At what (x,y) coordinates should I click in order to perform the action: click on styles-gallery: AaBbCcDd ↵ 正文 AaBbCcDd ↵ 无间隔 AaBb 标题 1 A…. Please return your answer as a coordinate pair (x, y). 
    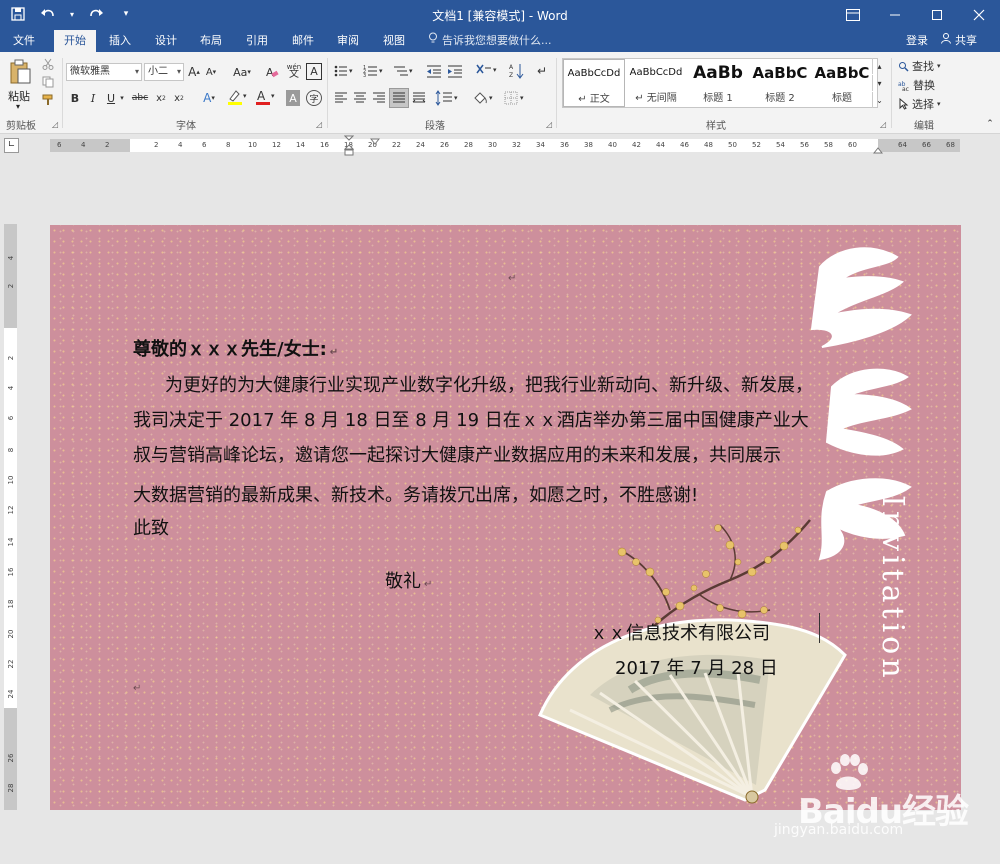
    Looking at the image, I should click on (720, 83).